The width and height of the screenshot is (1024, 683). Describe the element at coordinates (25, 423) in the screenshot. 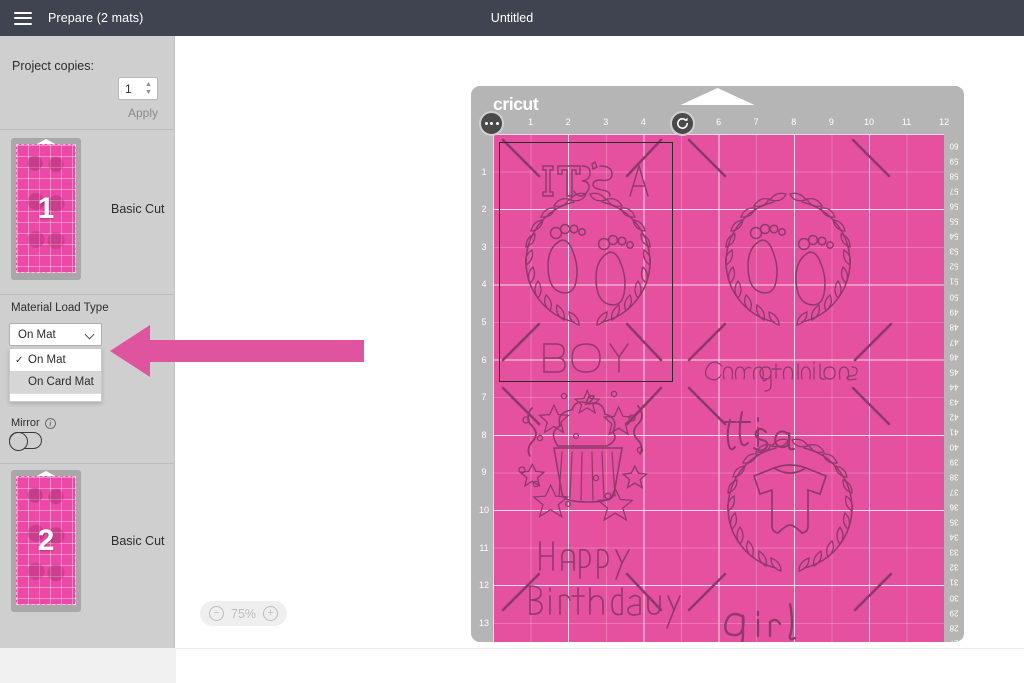

I see `mirror-label: Mirror` at that location.